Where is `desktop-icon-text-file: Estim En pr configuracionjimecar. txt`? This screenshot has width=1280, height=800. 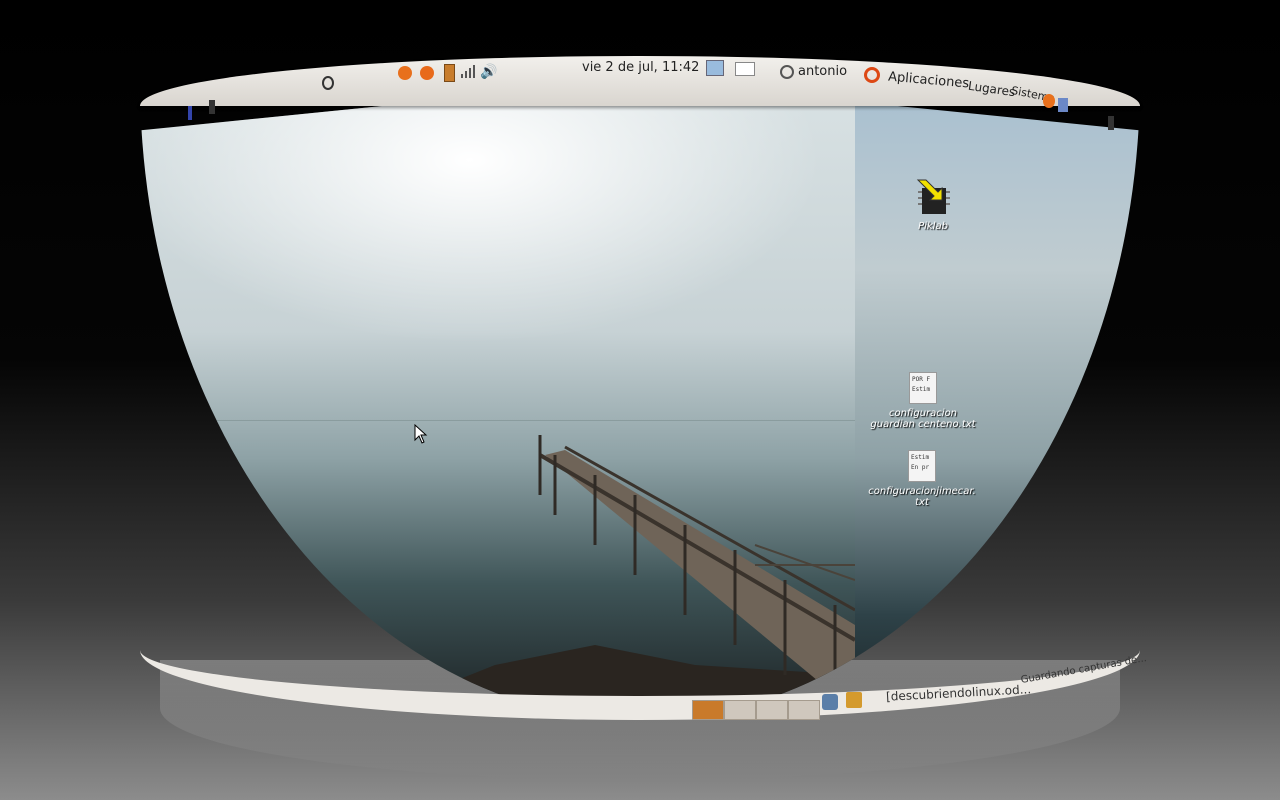
desktop-icon-text-file: Estim En pr configuracionjimecar. txt is located at coordinates (922, 479).